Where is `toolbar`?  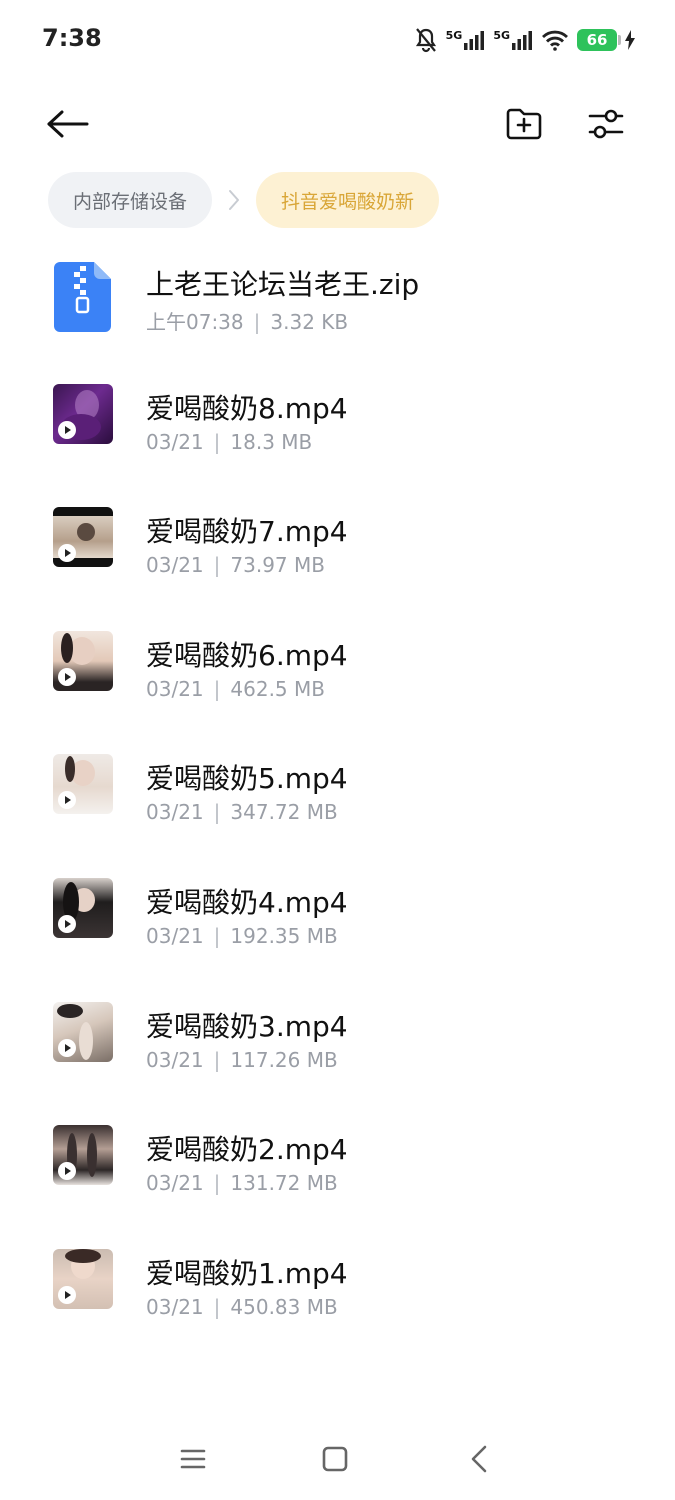
toolbar is located at coordinates (337, 125).